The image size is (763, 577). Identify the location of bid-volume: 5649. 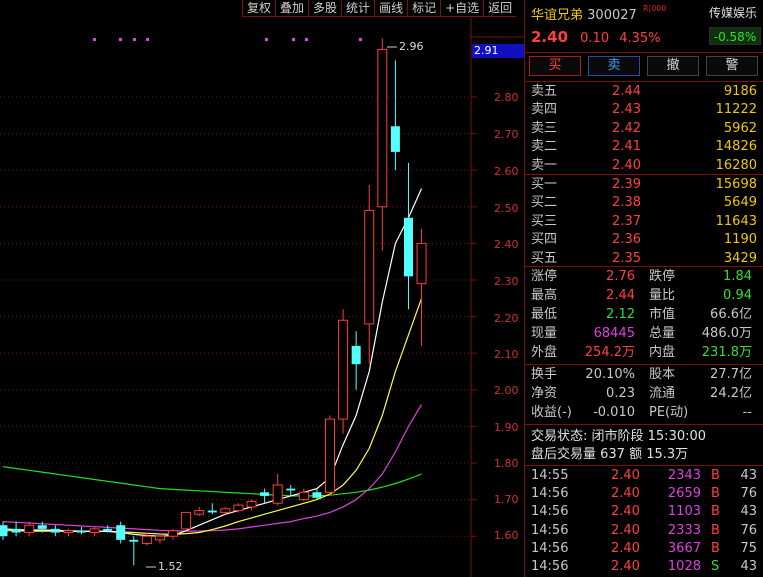
(740, 203).